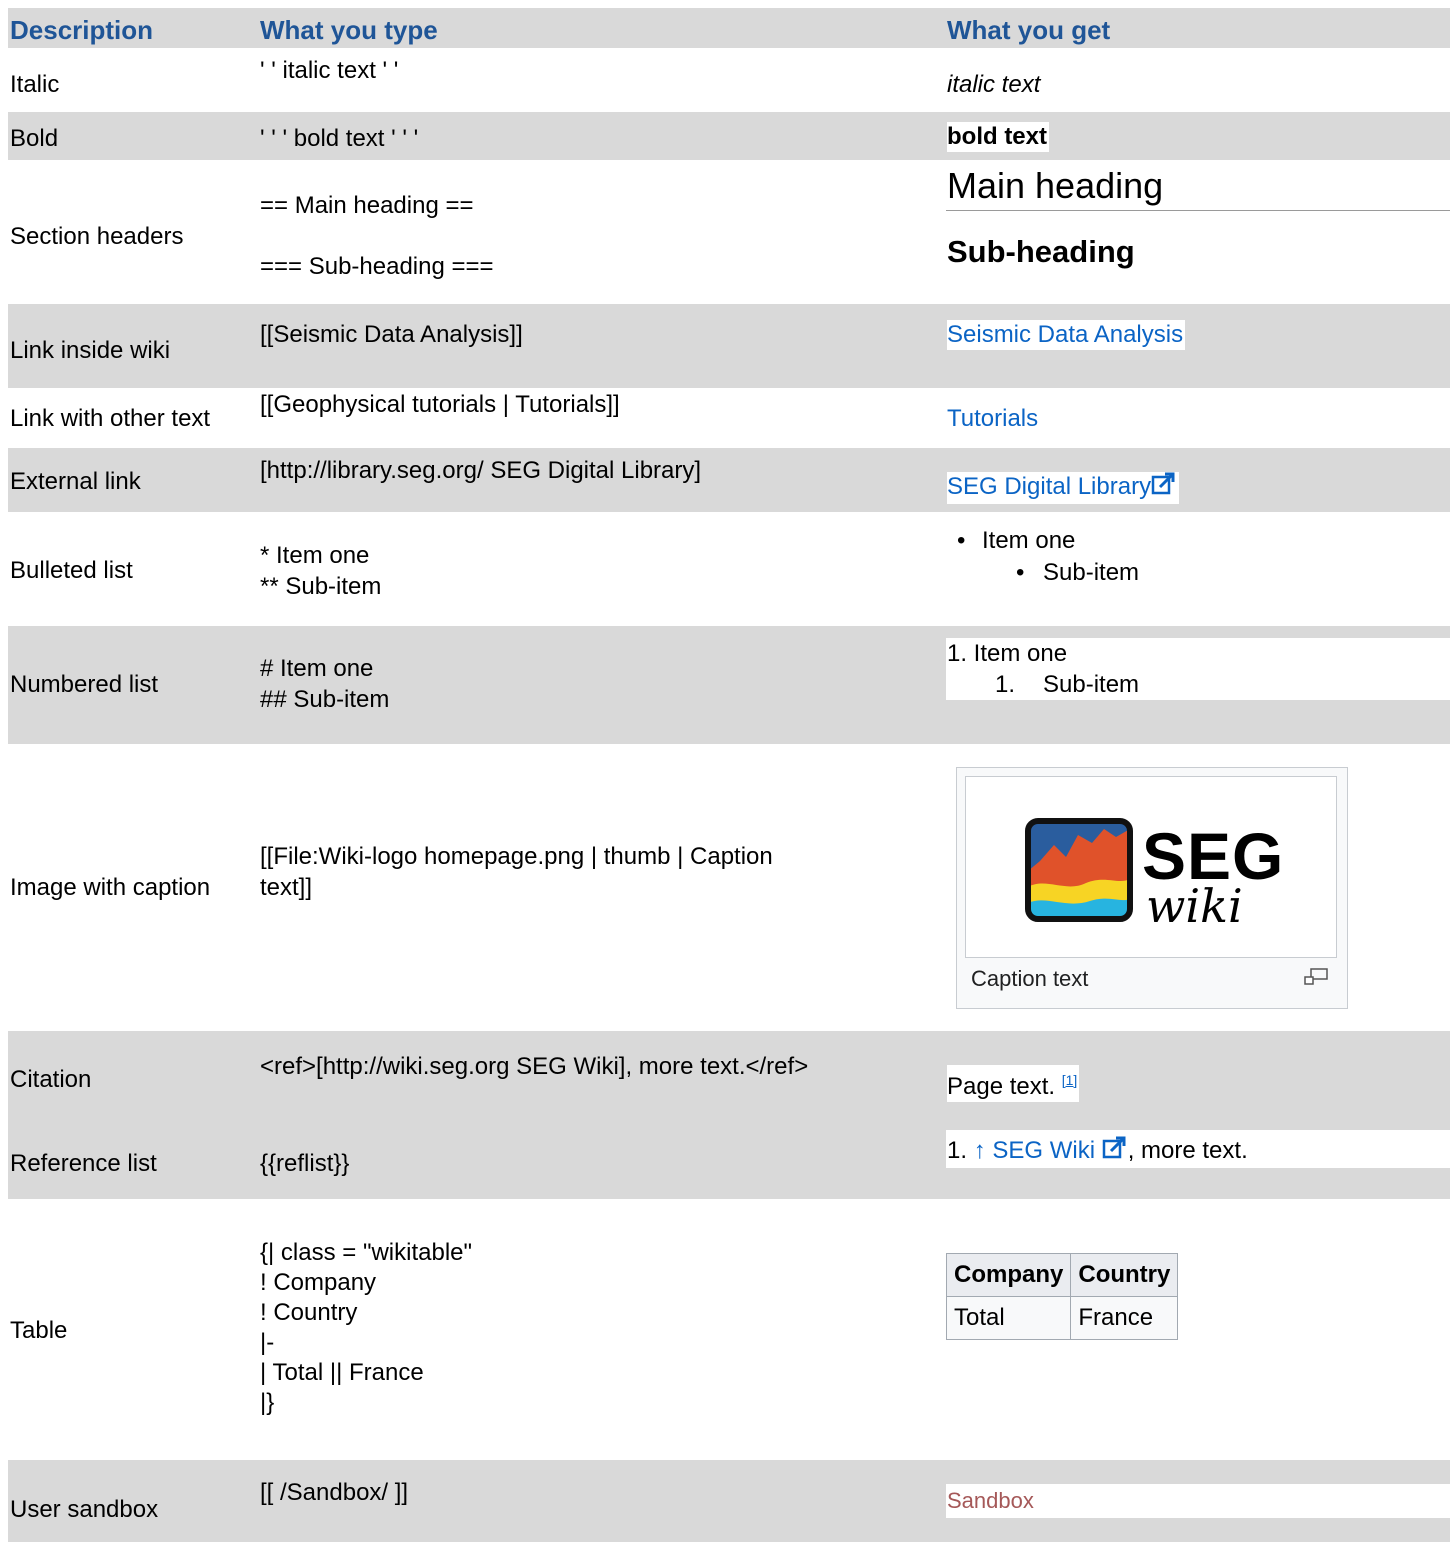 The image size is (1450, 1542). Describe the element at coordinates (729, 136) in the screenshot. I see `row-bold` at that location.